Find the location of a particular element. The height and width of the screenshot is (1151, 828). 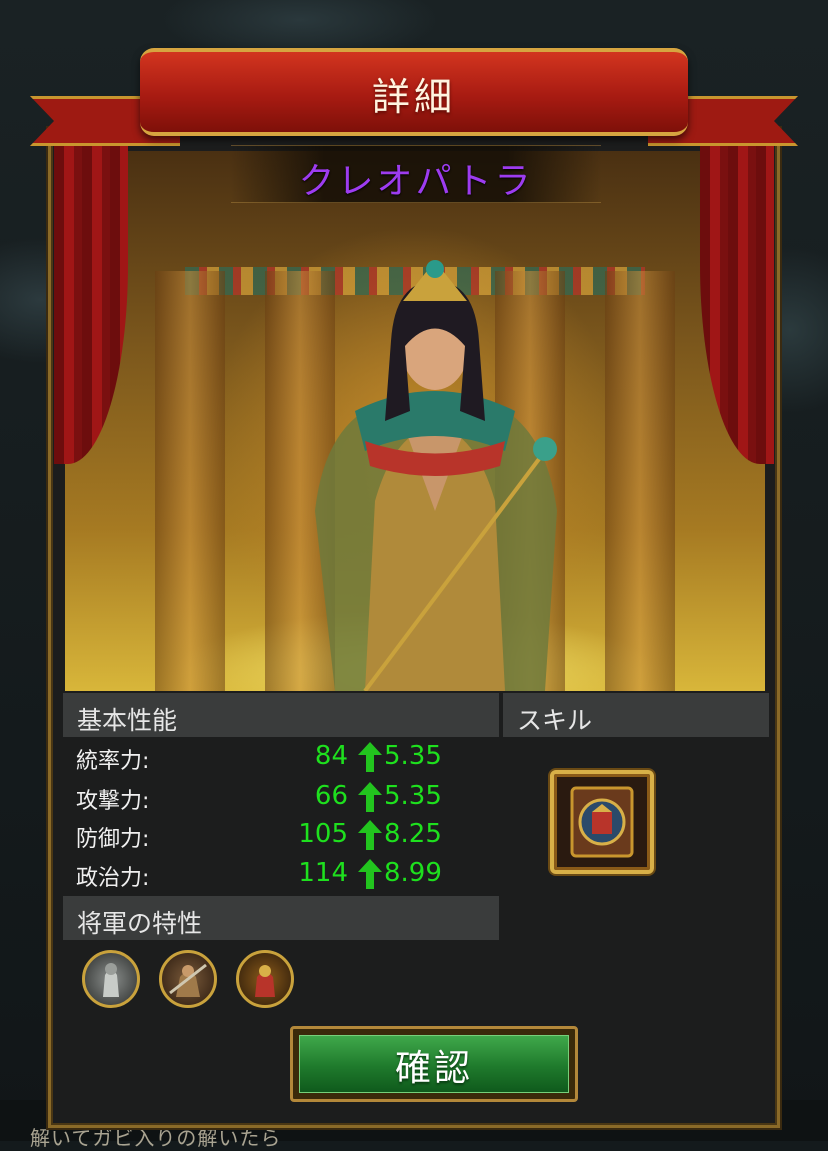

title-ribbon: 詳細 is located at coordinates (414, 92).